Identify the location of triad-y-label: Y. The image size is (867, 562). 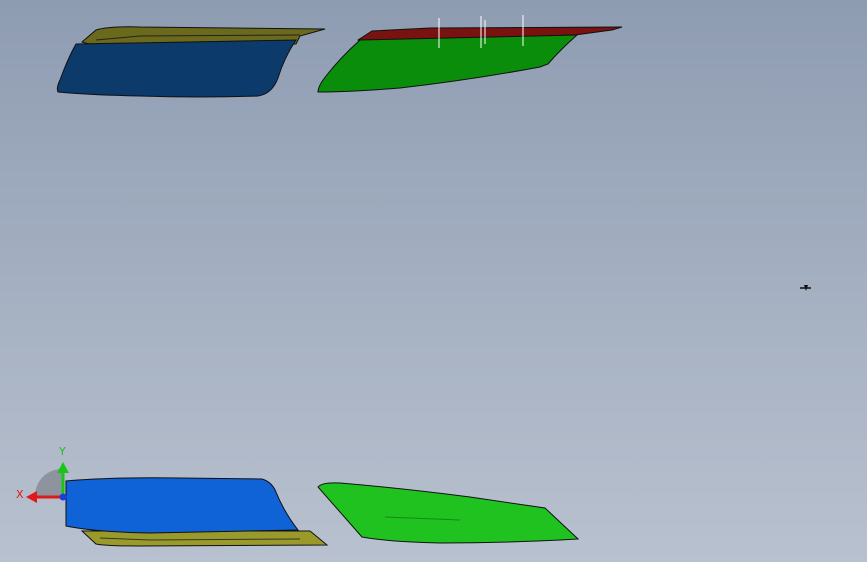
(62, 451).